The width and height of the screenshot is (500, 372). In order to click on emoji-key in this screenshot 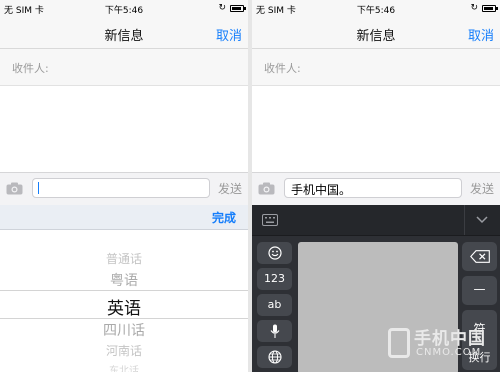, I will do `click(274, 253)`.